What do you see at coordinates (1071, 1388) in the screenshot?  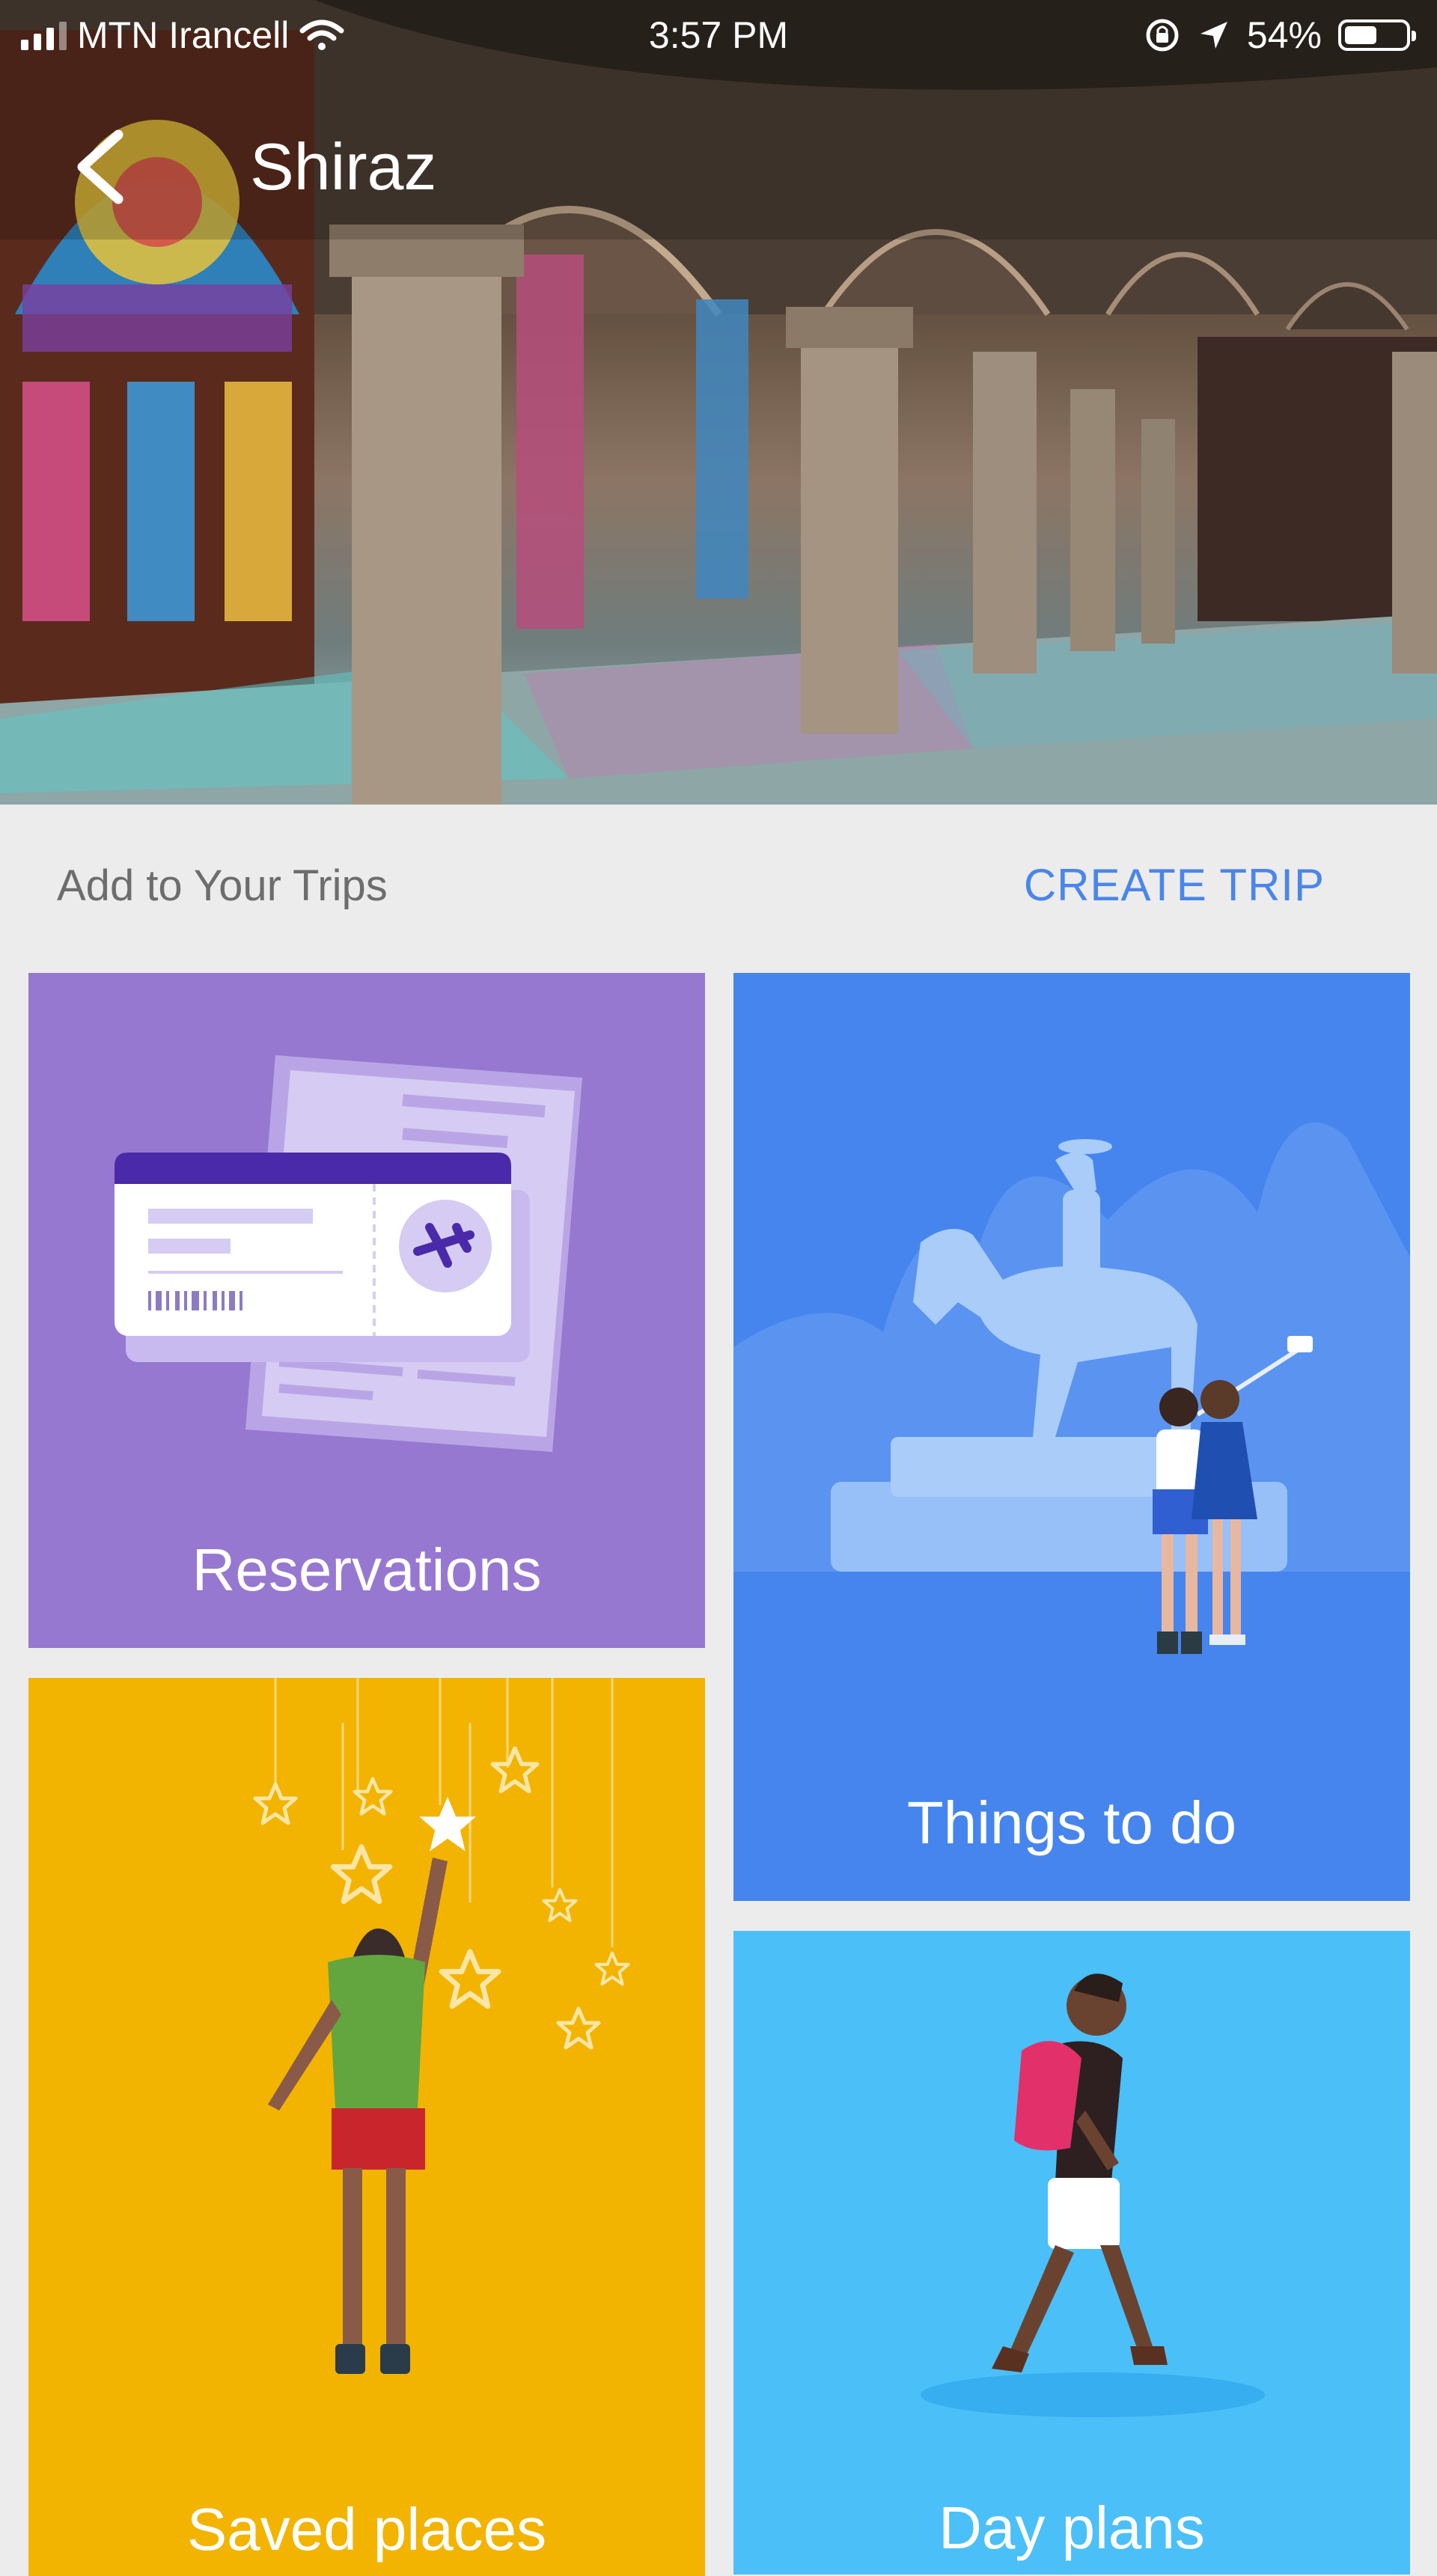 I see `statue-selfie-illustration` at bounding box center [1071, 1388].